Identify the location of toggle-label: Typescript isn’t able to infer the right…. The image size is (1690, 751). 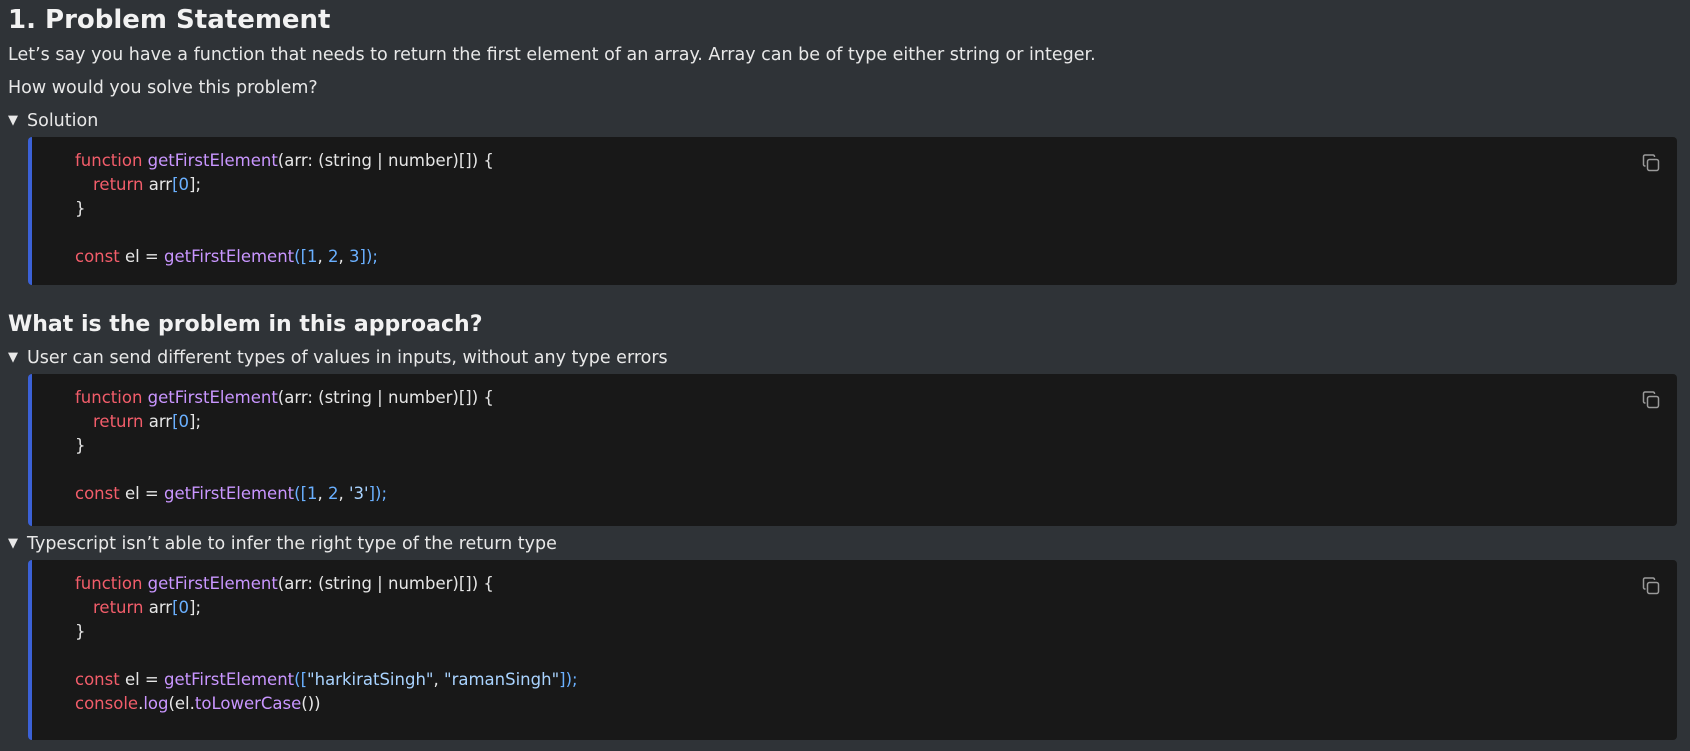
(292, 544).